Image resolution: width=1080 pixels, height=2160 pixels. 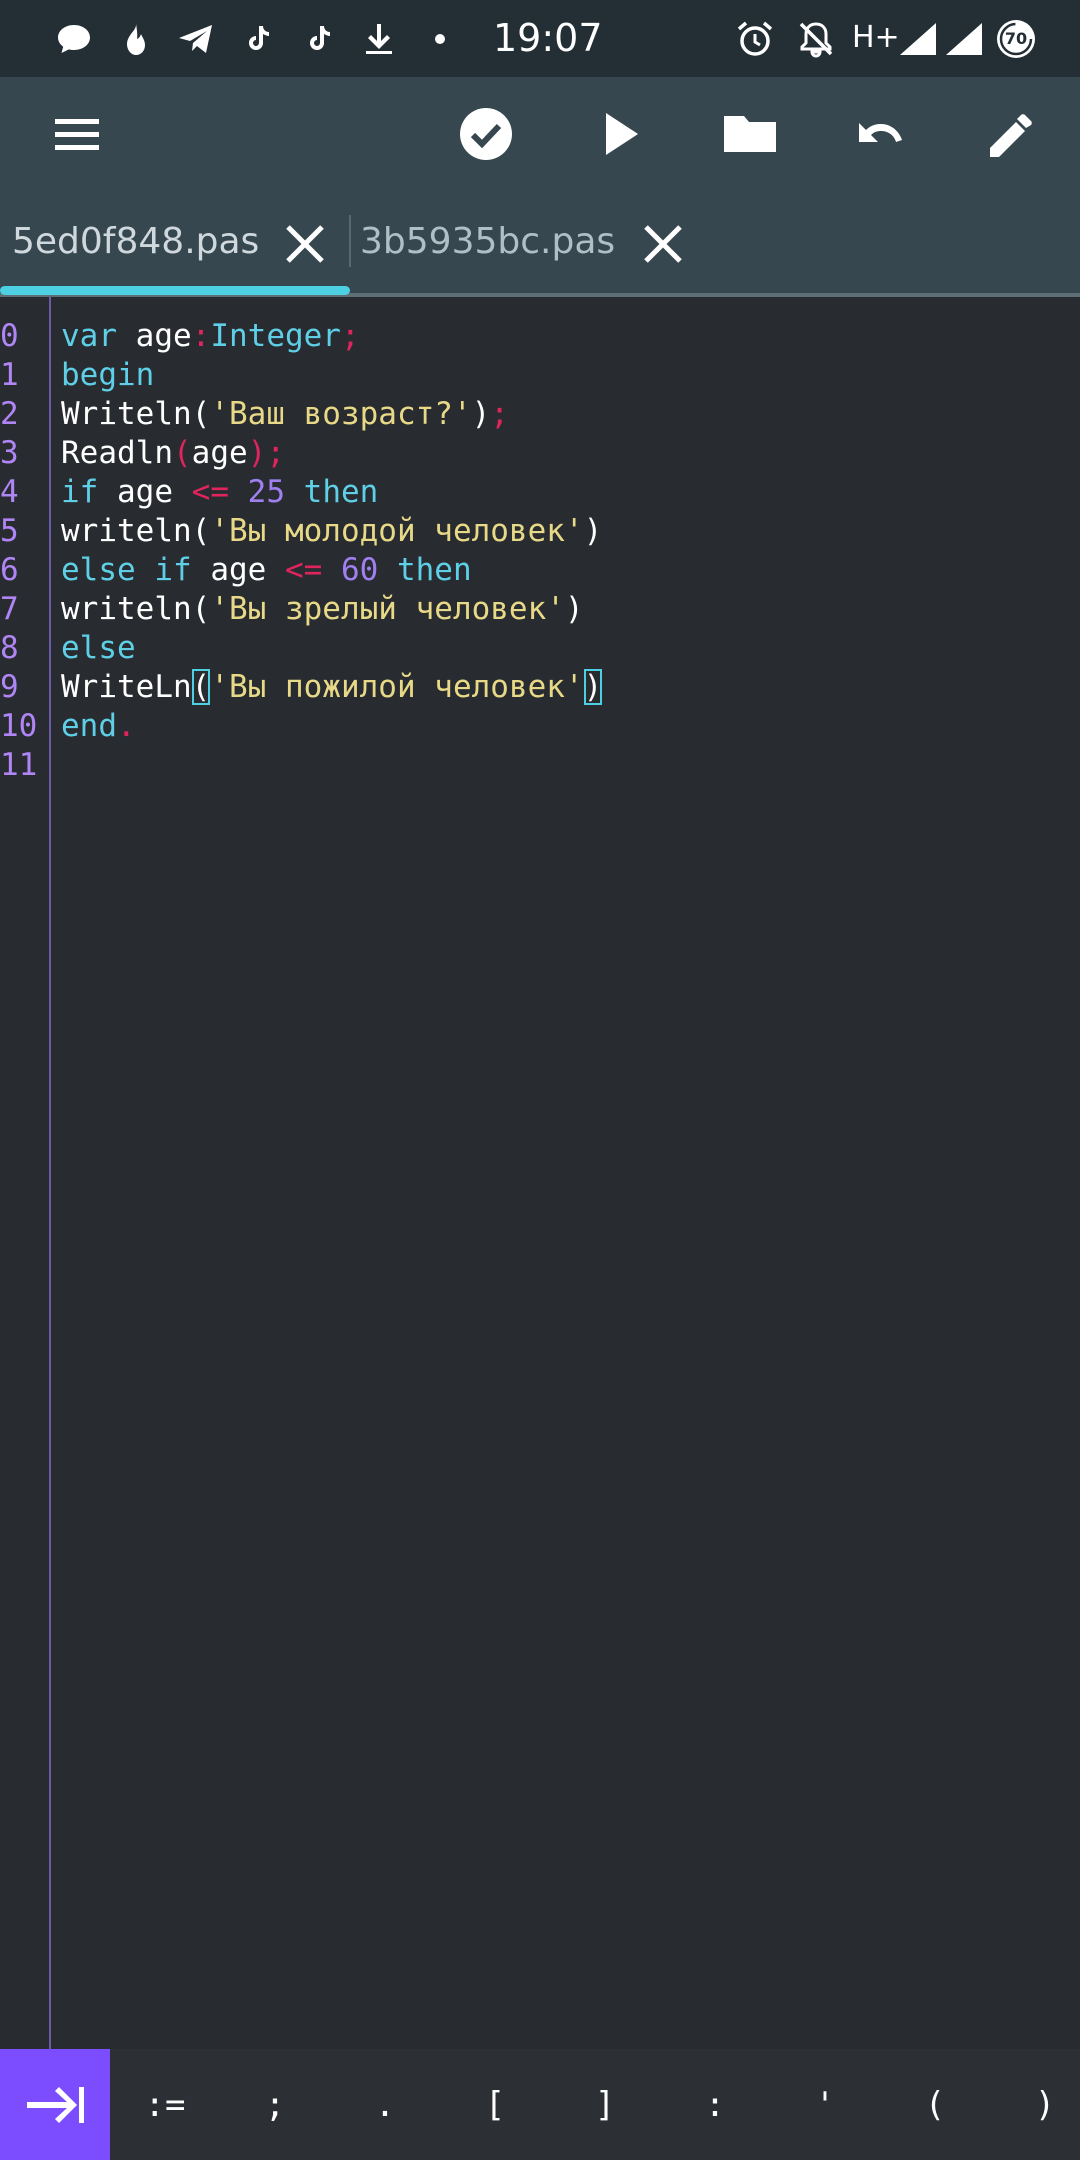 What do you see at coordinates (201, 336) in the screenshot?
I see `code-token: :` at bounding box center [201, 336].